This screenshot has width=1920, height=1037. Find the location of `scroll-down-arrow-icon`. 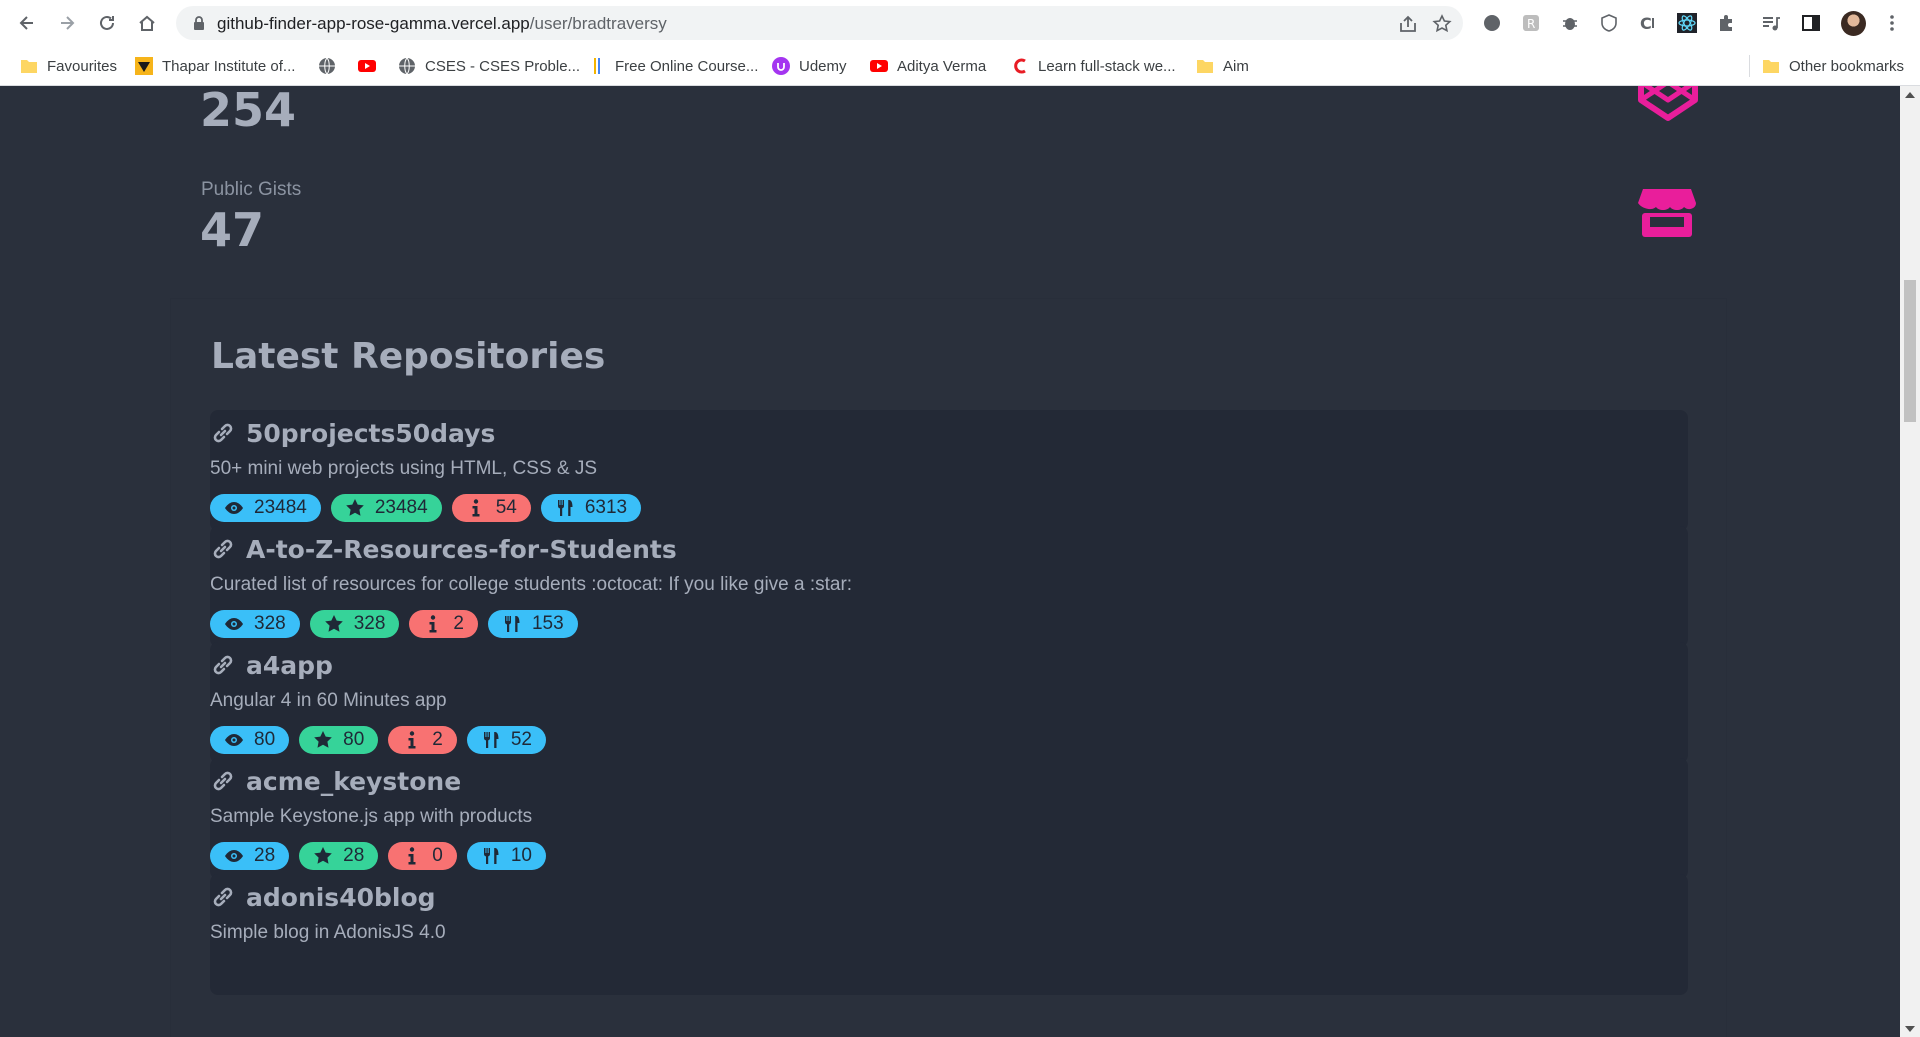

scroll-down-arrow-icon is located at coordinates (1910, 1028).